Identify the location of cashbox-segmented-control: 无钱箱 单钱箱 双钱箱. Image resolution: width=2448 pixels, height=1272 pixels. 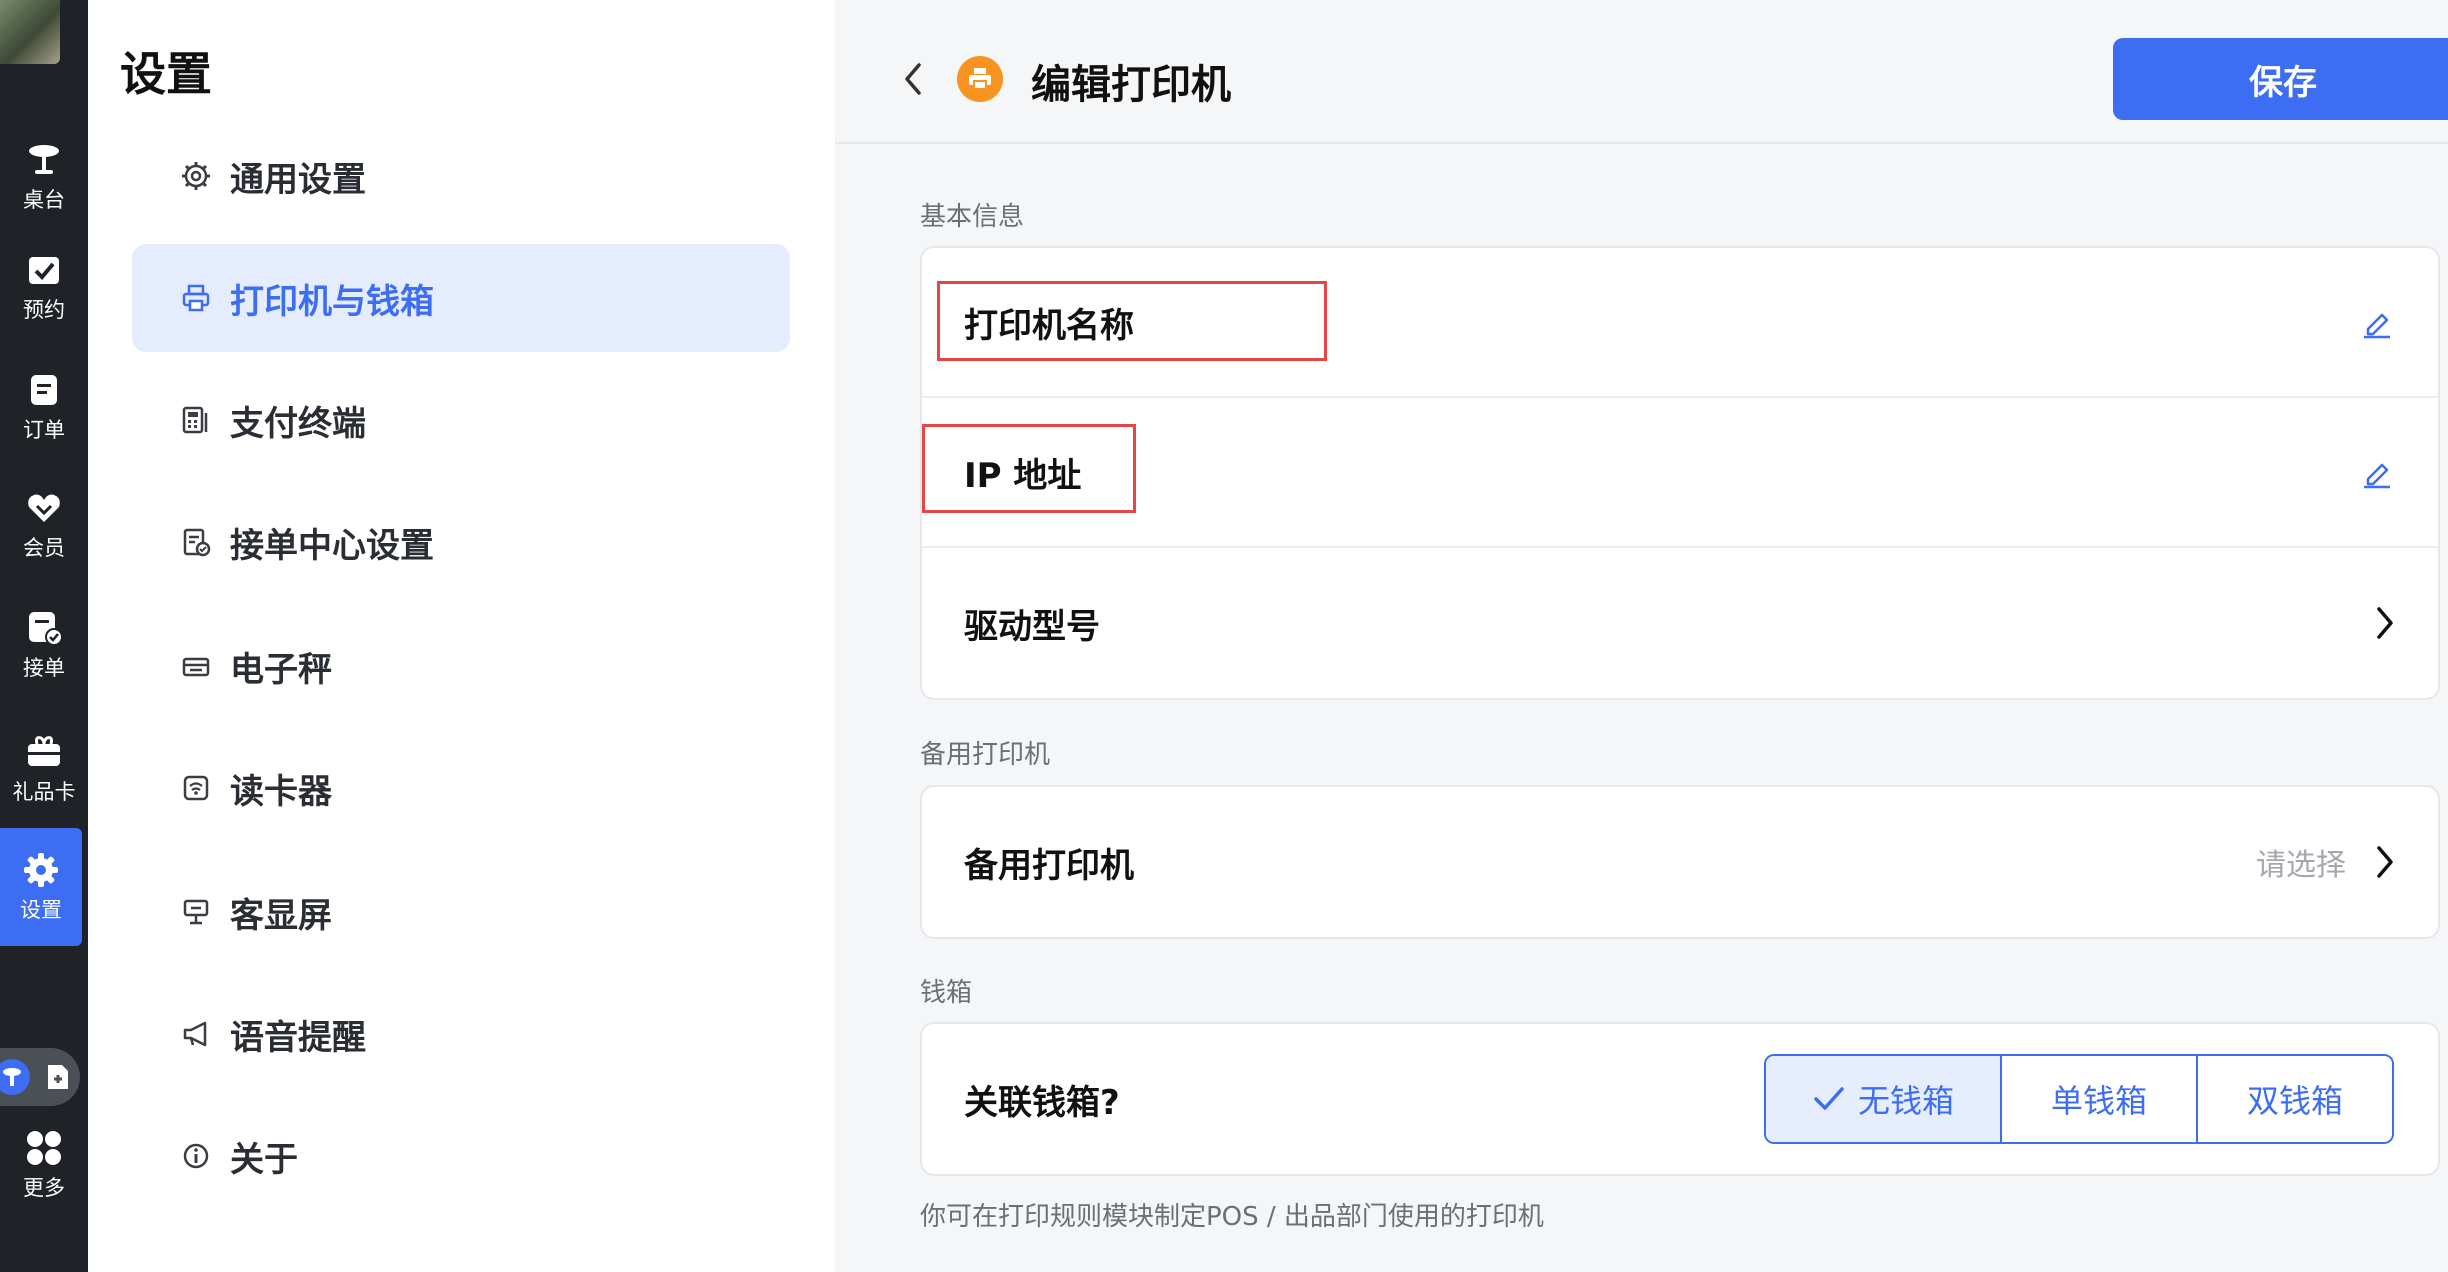
(2079, 1099).